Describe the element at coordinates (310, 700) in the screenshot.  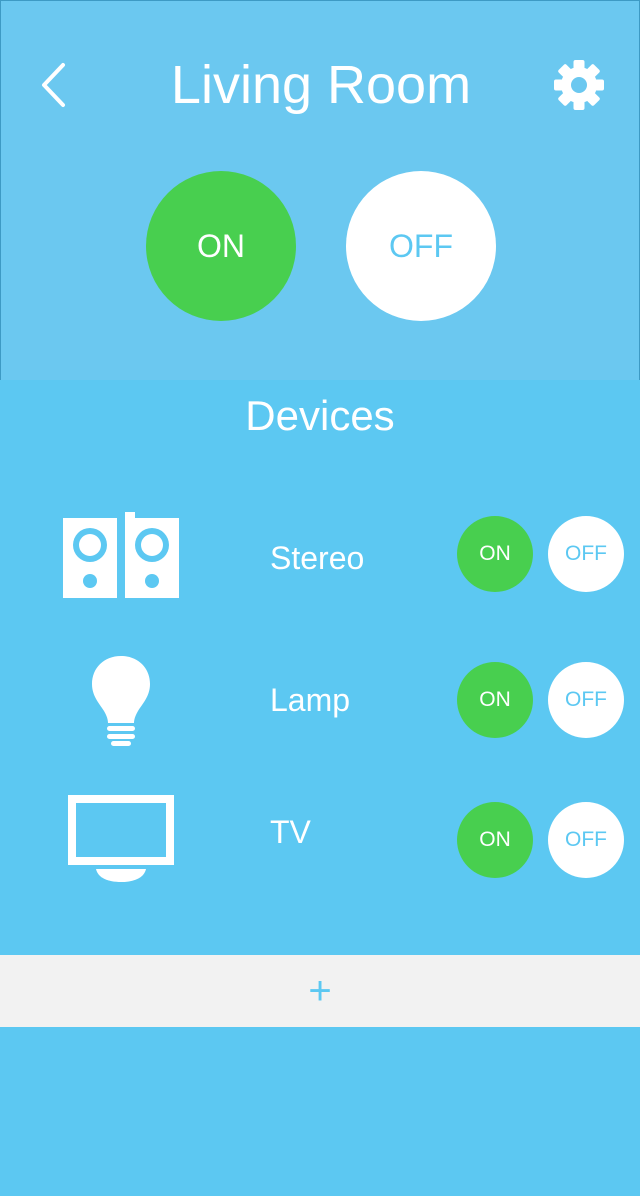
I see `device-label-lamp: Lamp` at that location.